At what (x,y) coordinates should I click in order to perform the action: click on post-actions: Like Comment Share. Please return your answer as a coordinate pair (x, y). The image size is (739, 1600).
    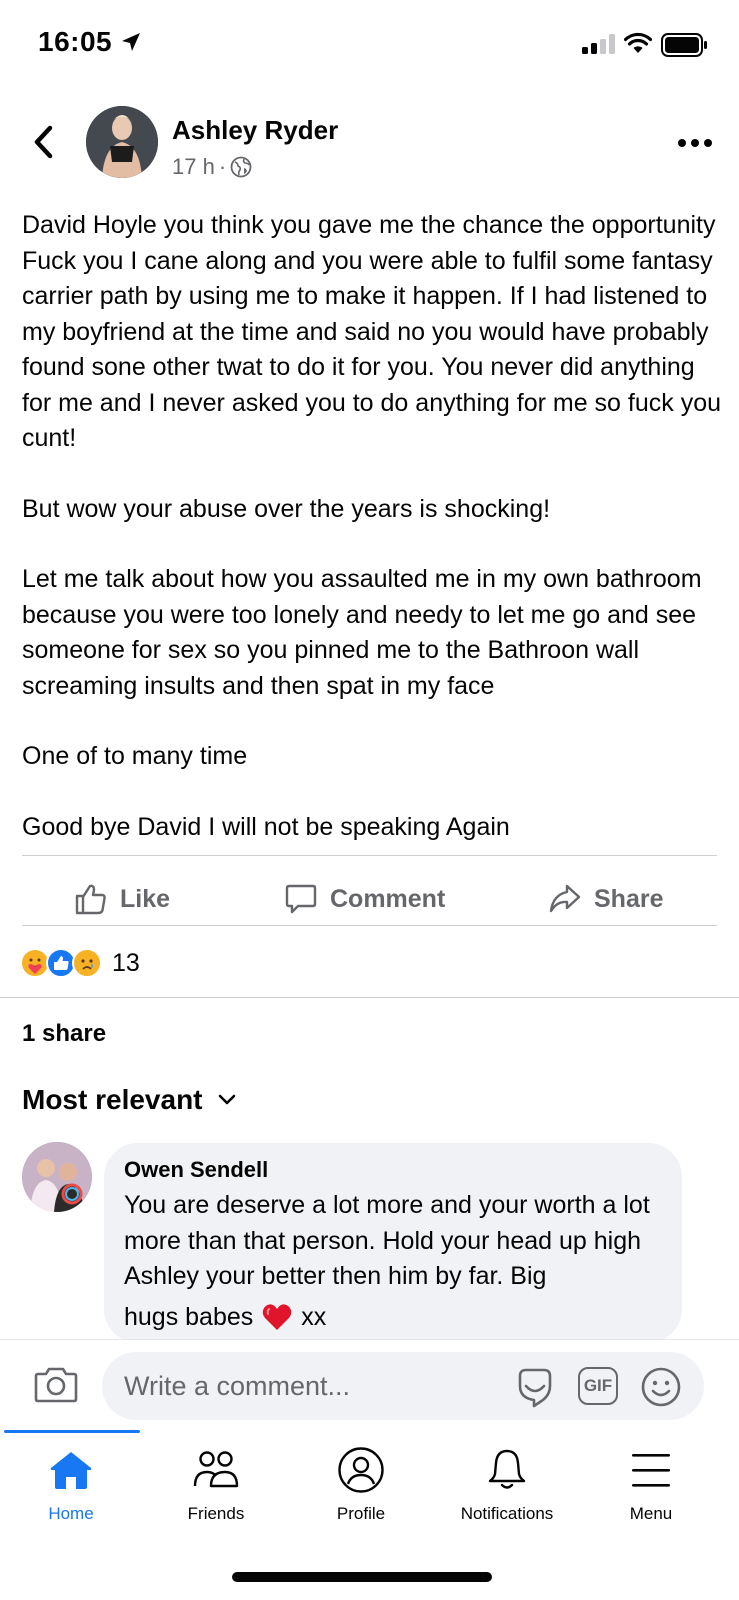
    Looking at the image, I should click on (369, 899).